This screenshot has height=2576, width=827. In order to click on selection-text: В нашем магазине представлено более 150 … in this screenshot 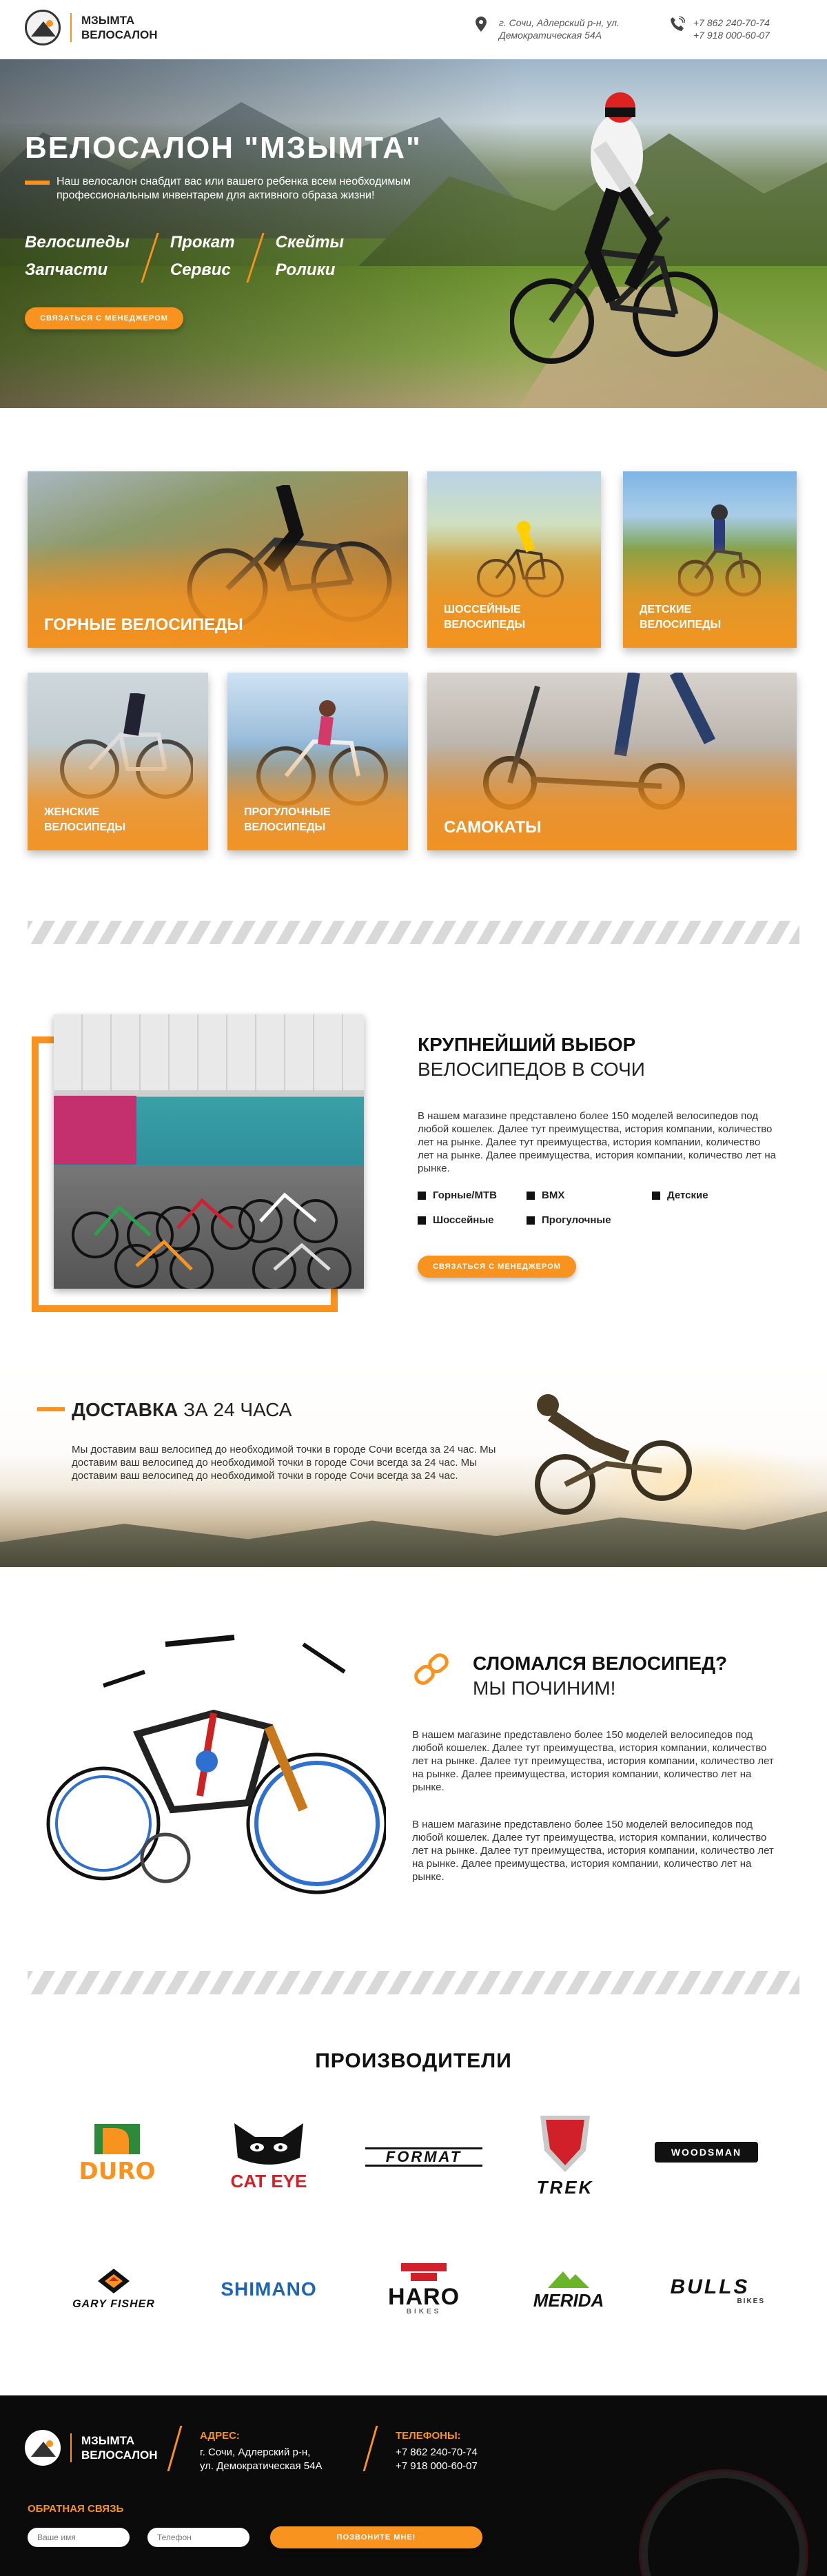, I will do `click(598, 1142)`.